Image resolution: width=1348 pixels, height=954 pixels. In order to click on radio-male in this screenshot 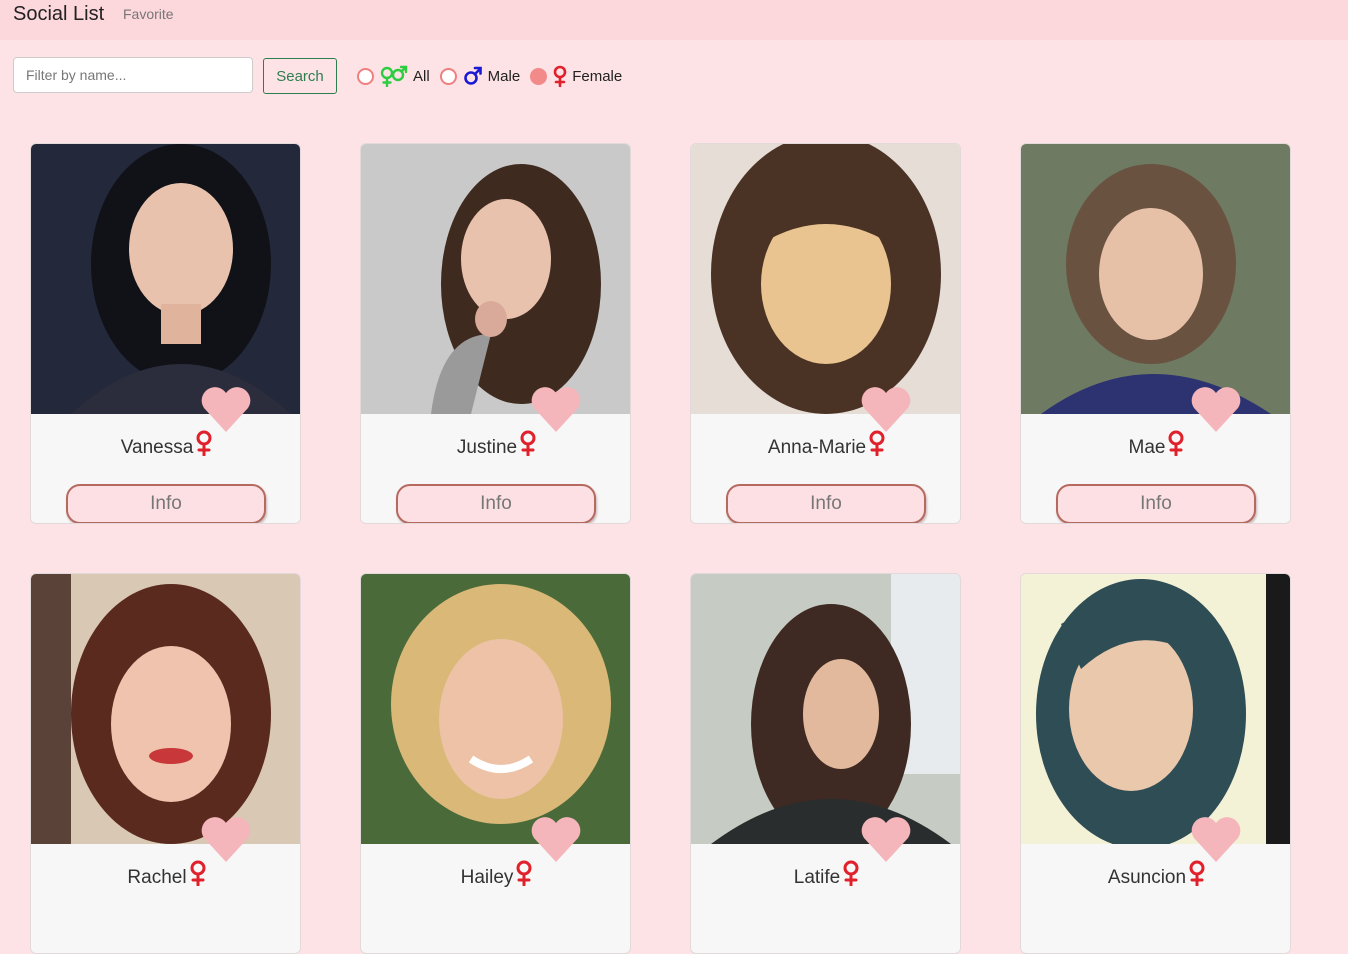, I will do `click(448, 76)`.